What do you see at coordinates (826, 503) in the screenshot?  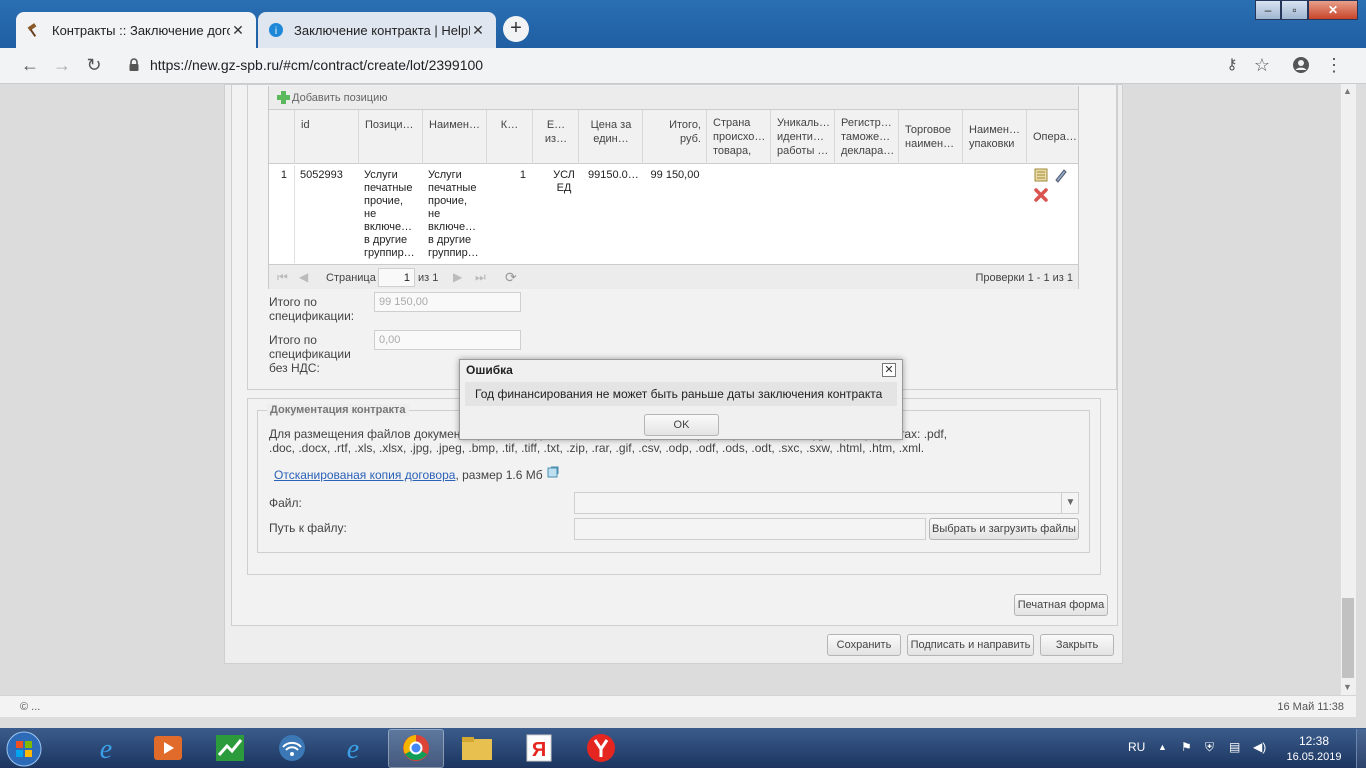 I see `file-select` at bounding box center [826, 503].